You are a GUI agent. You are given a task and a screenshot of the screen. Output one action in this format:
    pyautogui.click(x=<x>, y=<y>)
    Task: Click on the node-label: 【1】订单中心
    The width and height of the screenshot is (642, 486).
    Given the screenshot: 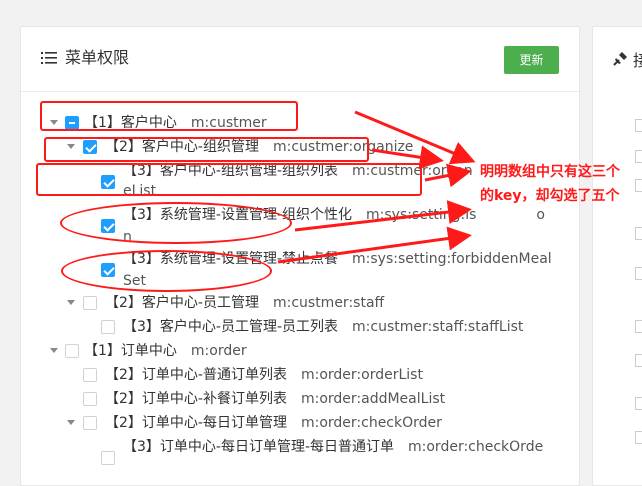 What is the action you would take?
    pyautogui.click(x=130, y=351)
    